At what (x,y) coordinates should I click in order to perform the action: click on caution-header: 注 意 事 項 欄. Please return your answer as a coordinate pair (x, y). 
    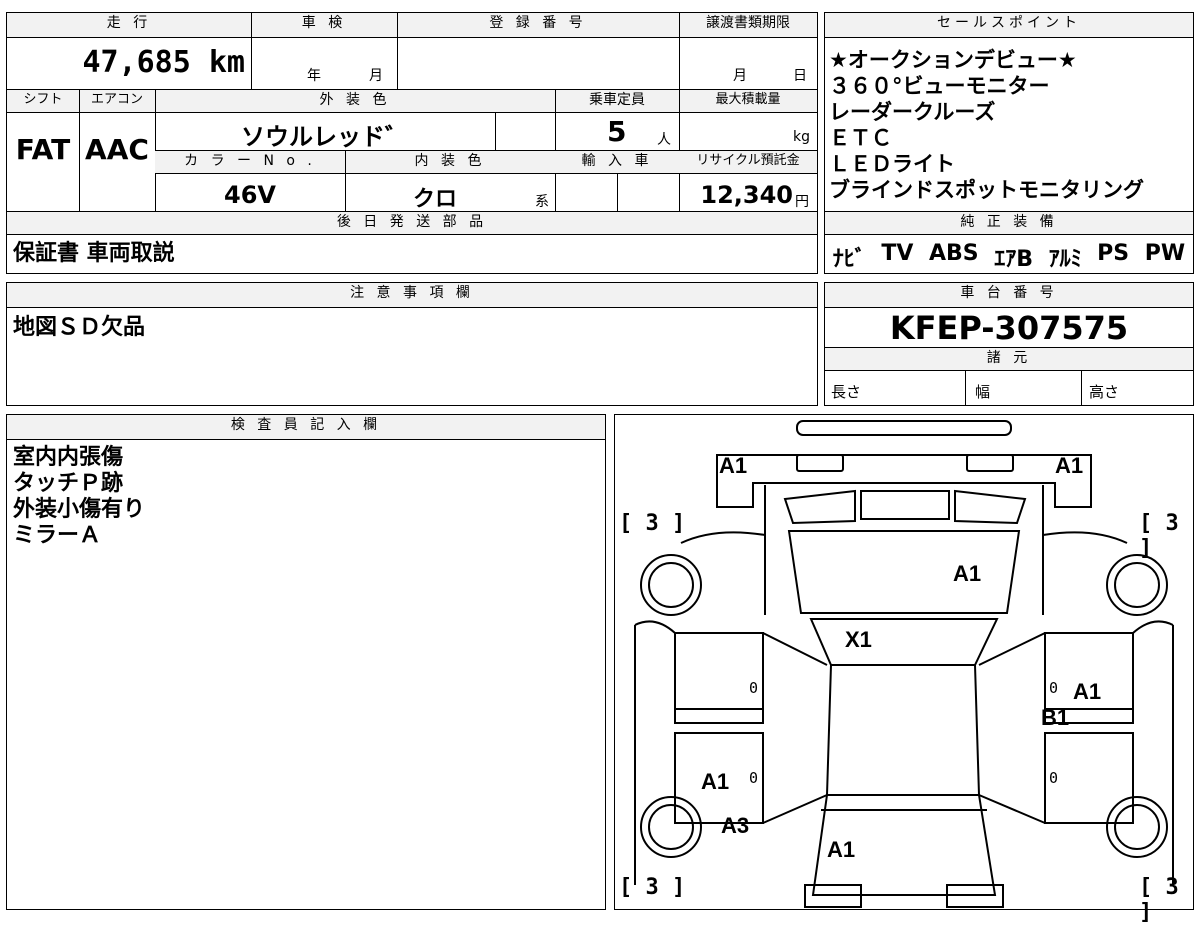
    Looking at the image, I should click on (412, 295).